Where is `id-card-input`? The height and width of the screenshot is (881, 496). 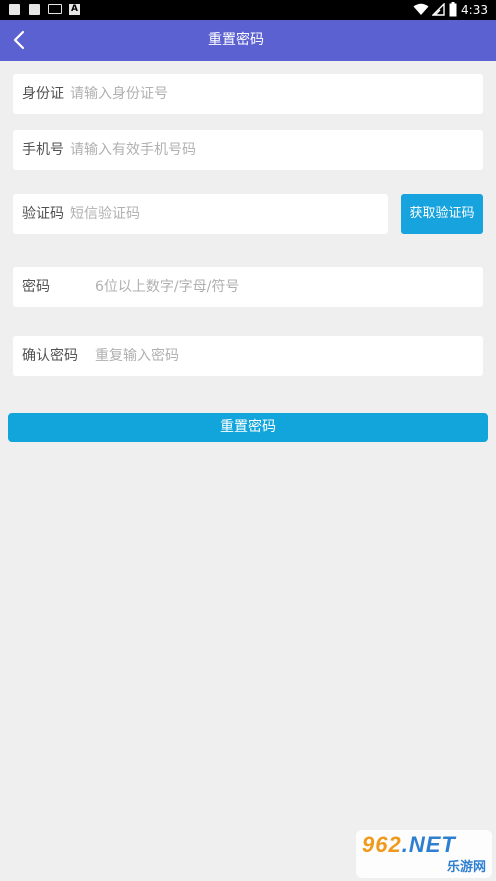 id-card-input is located at coordinates (272, 94).